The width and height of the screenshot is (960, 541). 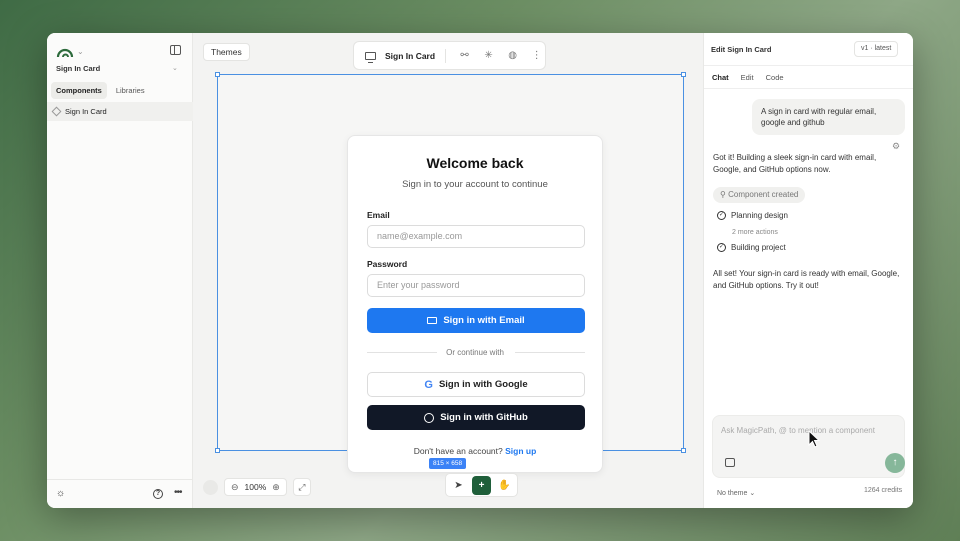 I want to click on mouse-cursor-icon, so click(x=814, y=439).